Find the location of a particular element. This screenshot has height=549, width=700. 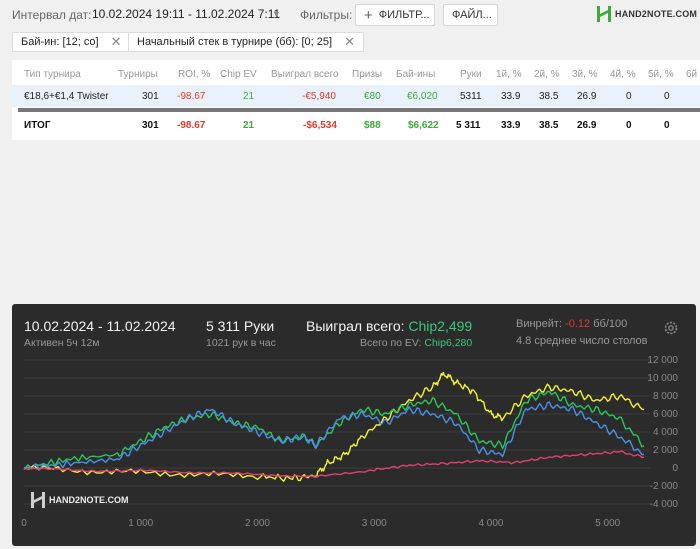

chip-label: Бай-ин: [12; co] is located at coordinates (60, 42).